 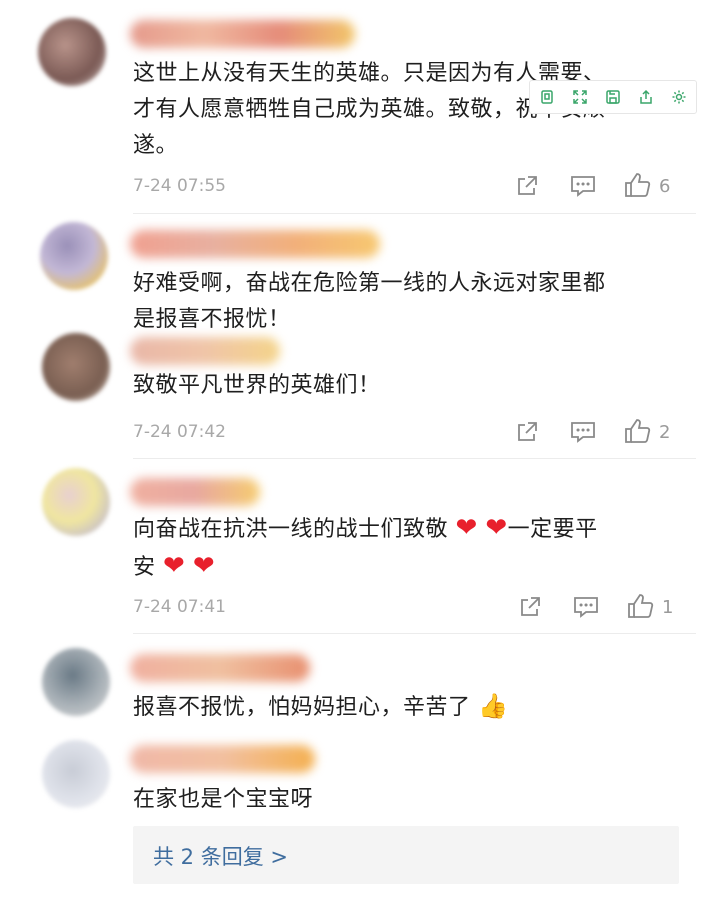 What do you see at coordinates (179, 607) in the screenshot?
I see `comment-time: 7-24 07:41` at bounding box center [179, 607].